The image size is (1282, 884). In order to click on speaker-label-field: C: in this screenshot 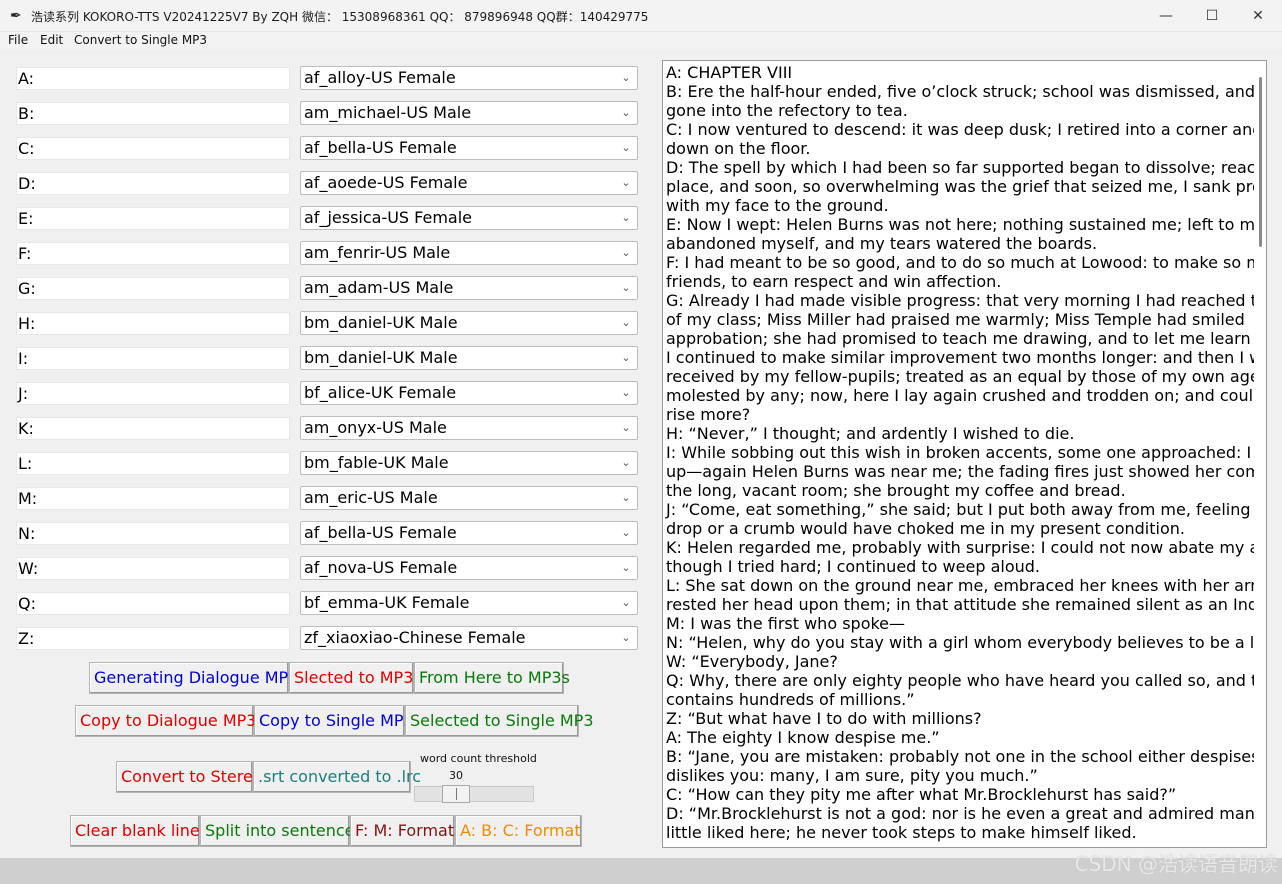, I will do `click(153, 148)`.